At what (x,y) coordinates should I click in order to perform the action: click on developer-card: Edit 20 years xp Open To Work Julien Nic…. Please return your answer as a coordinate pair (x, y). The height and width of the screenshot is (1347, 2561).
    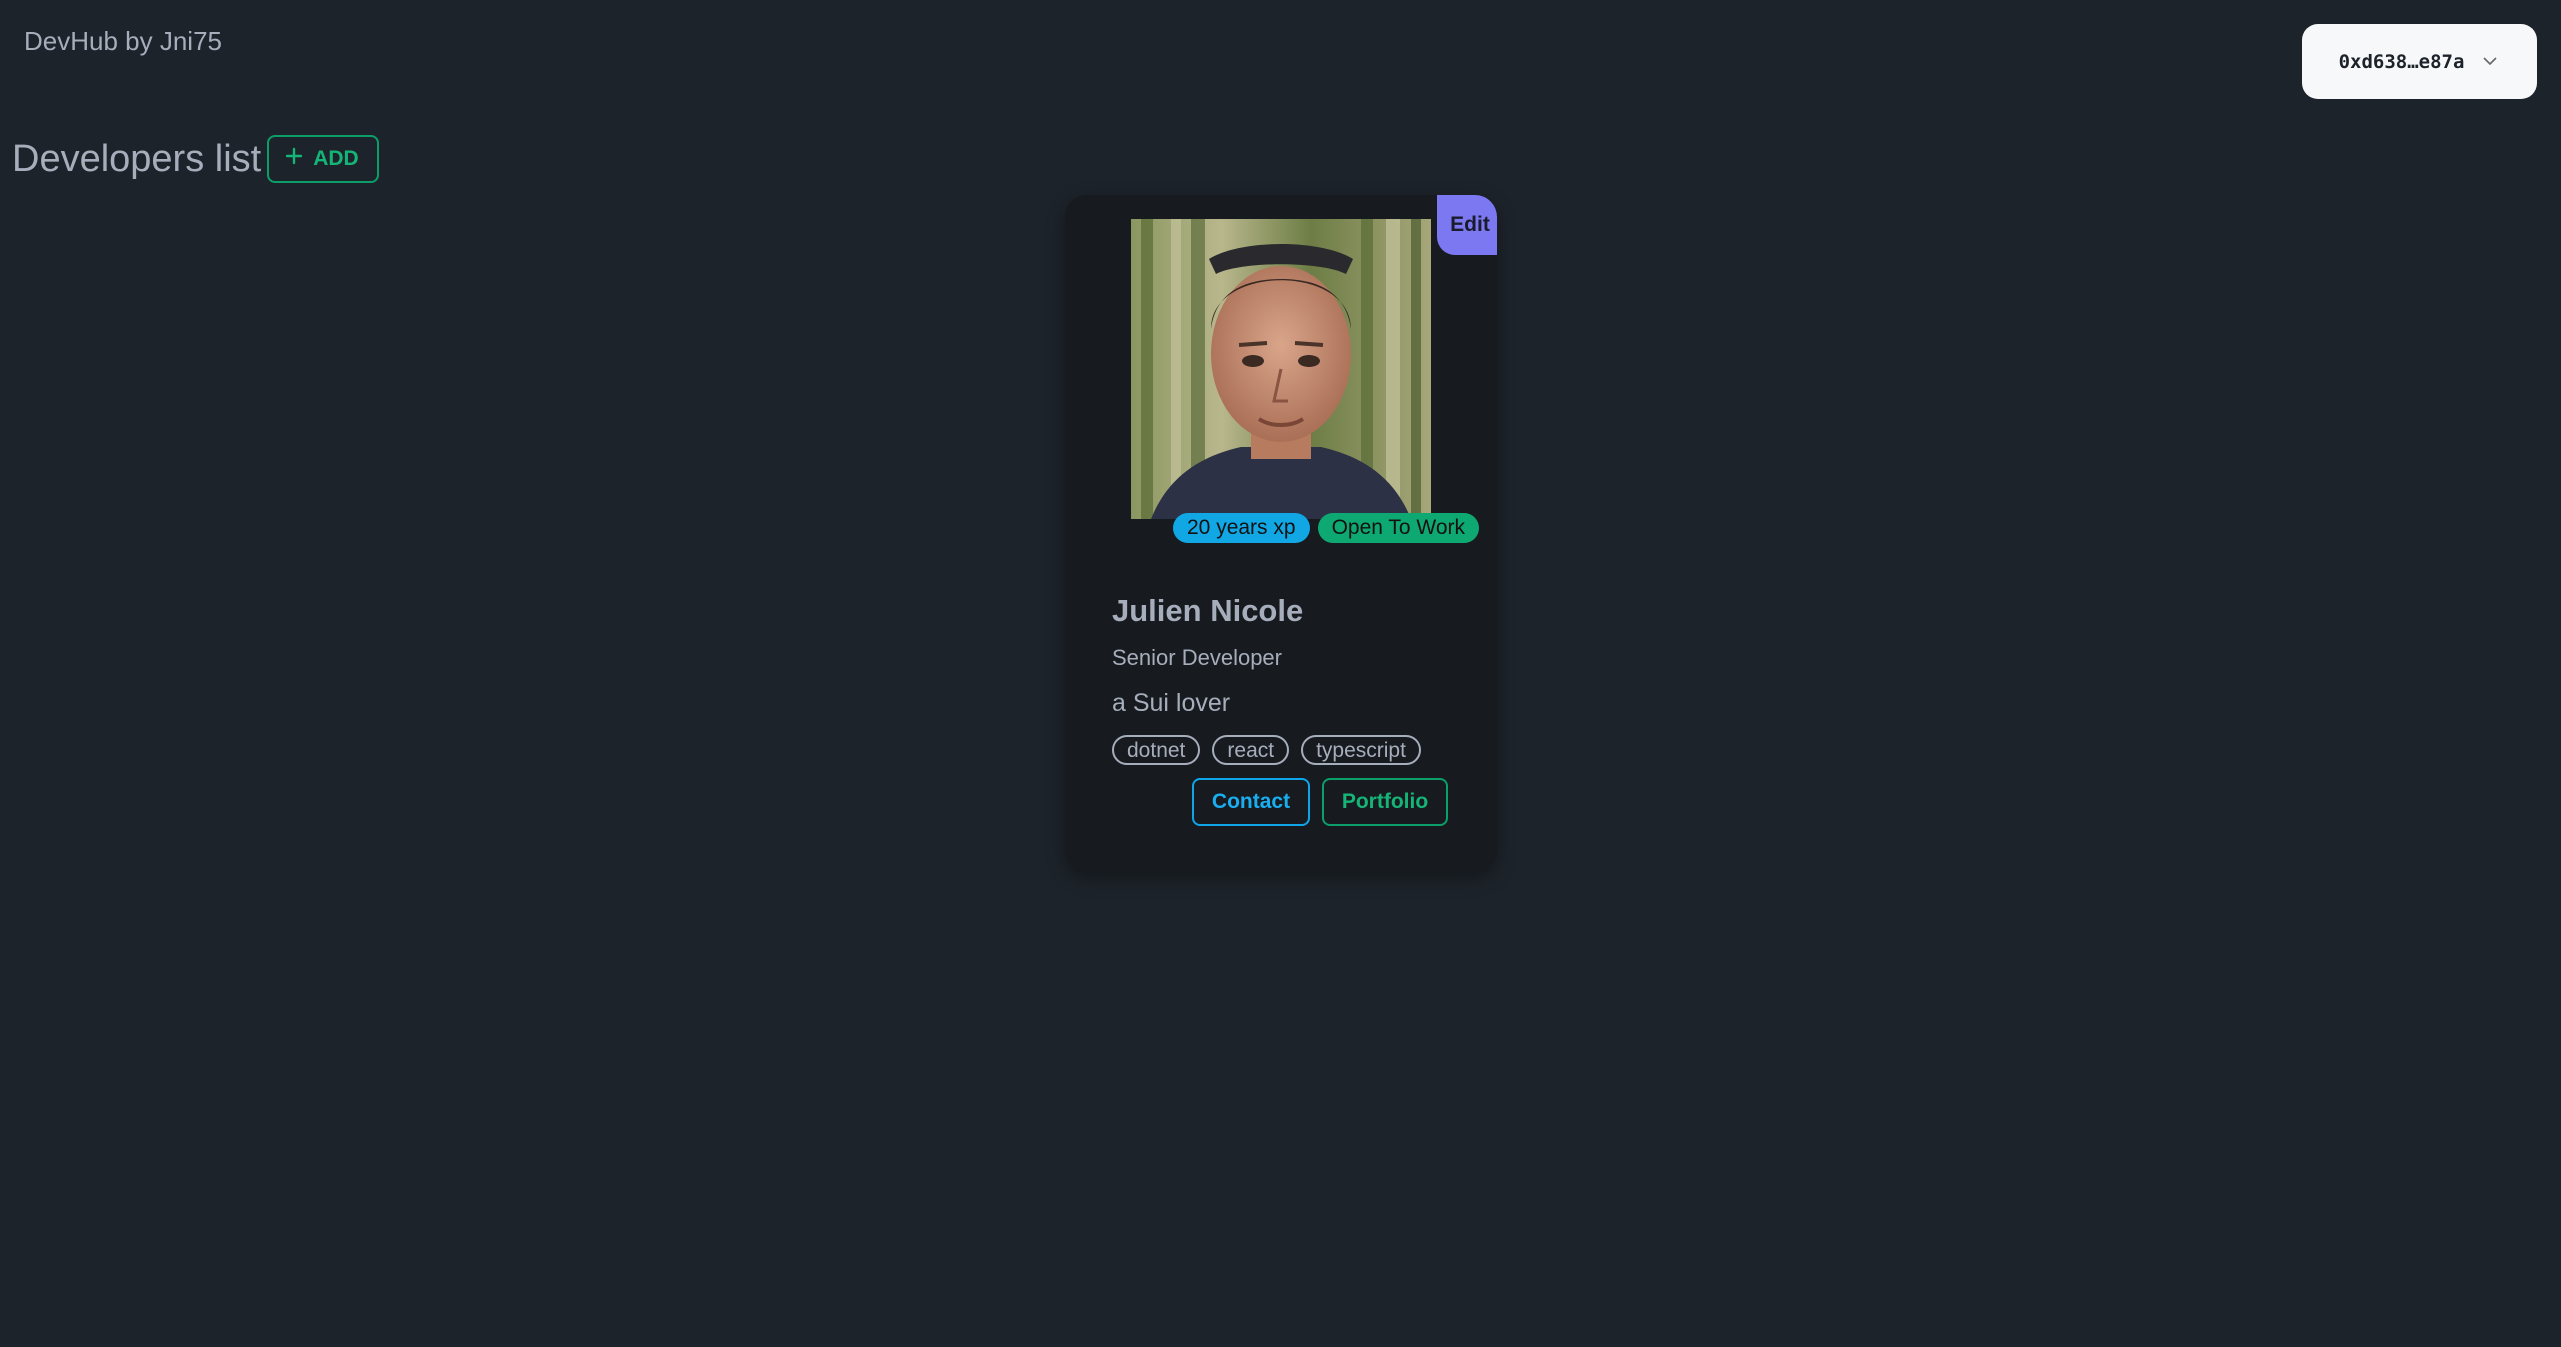
    Looking at the image, I should click on (1281, 533).